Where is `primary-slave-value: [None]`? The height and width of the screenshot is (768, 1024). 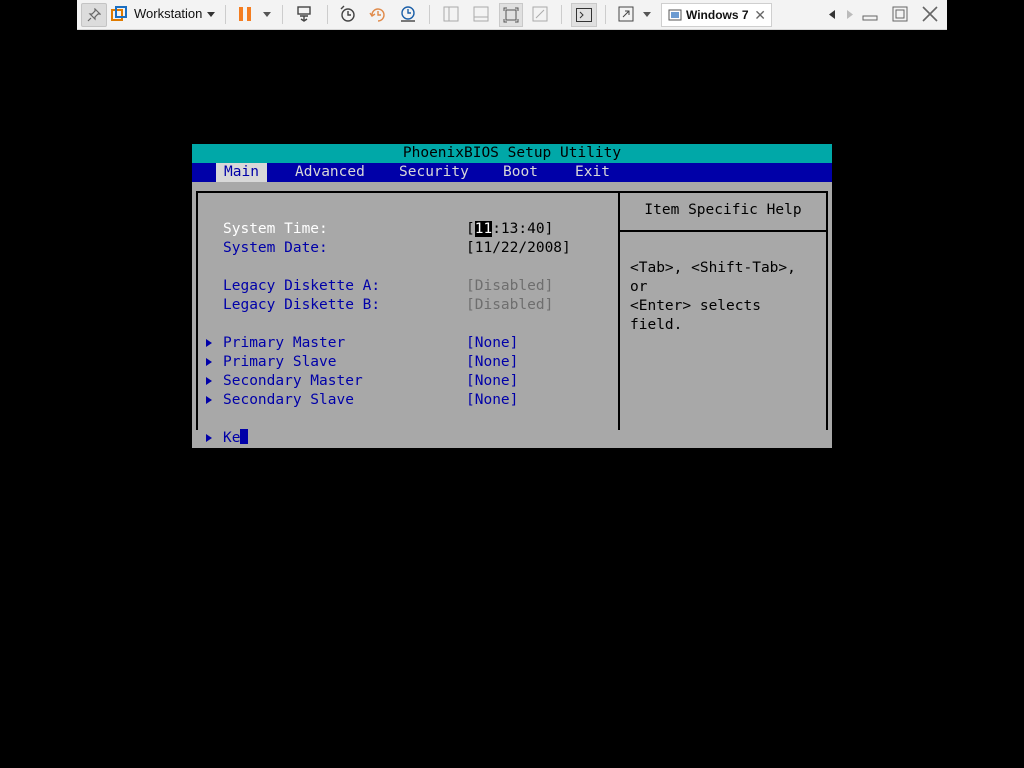
primary-slave-value: [None] is located at coordinates (492, 362).